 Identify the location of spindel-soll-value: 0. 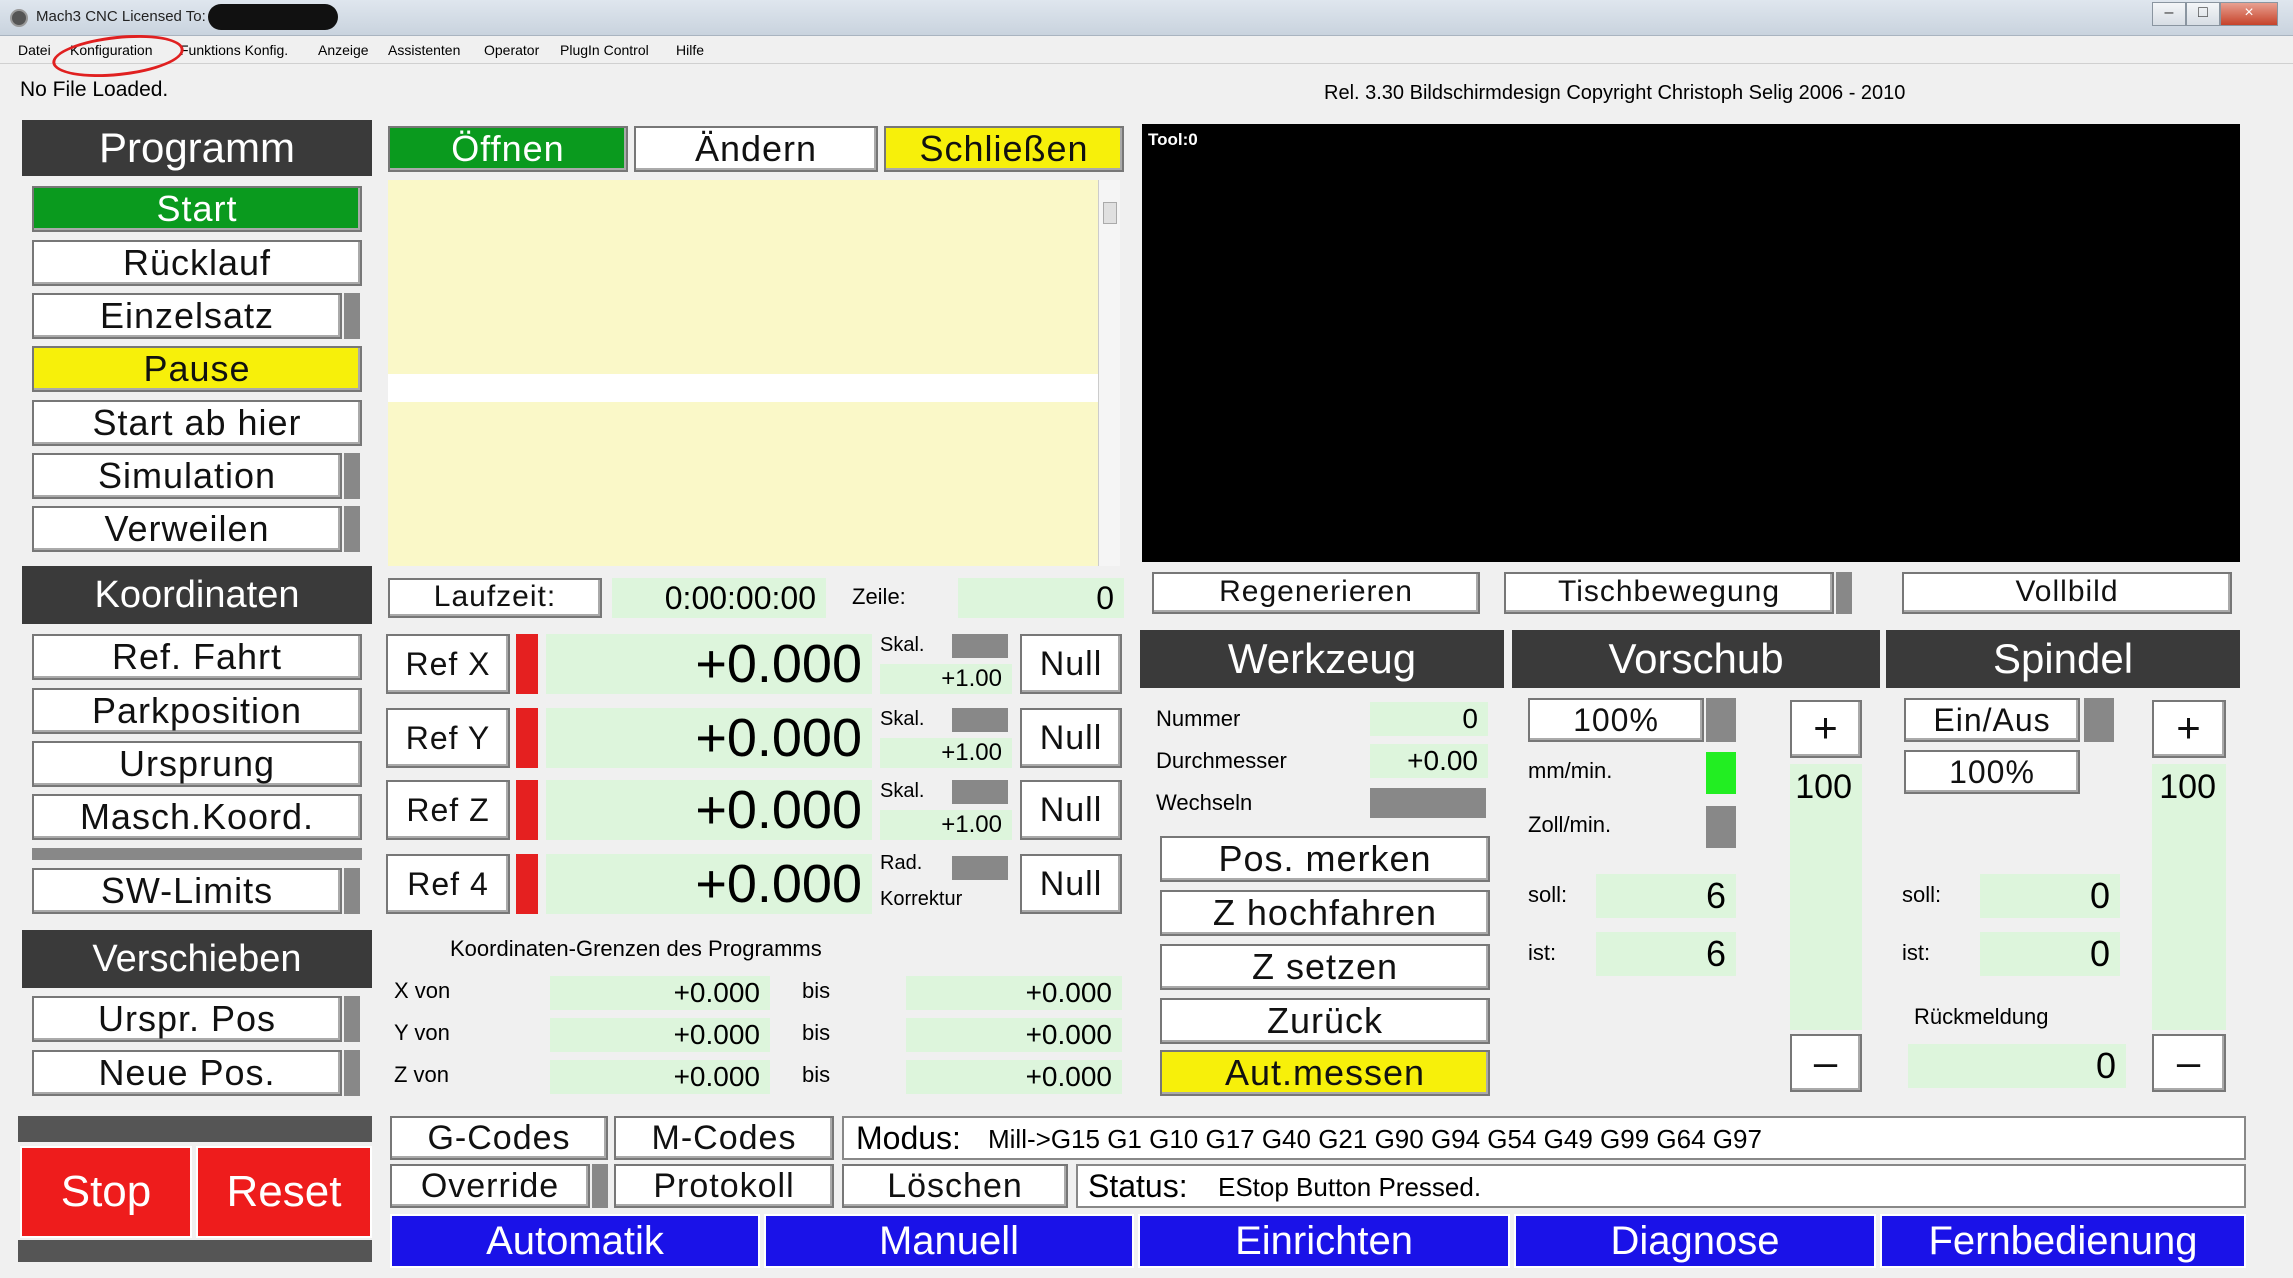
(2050, 896).